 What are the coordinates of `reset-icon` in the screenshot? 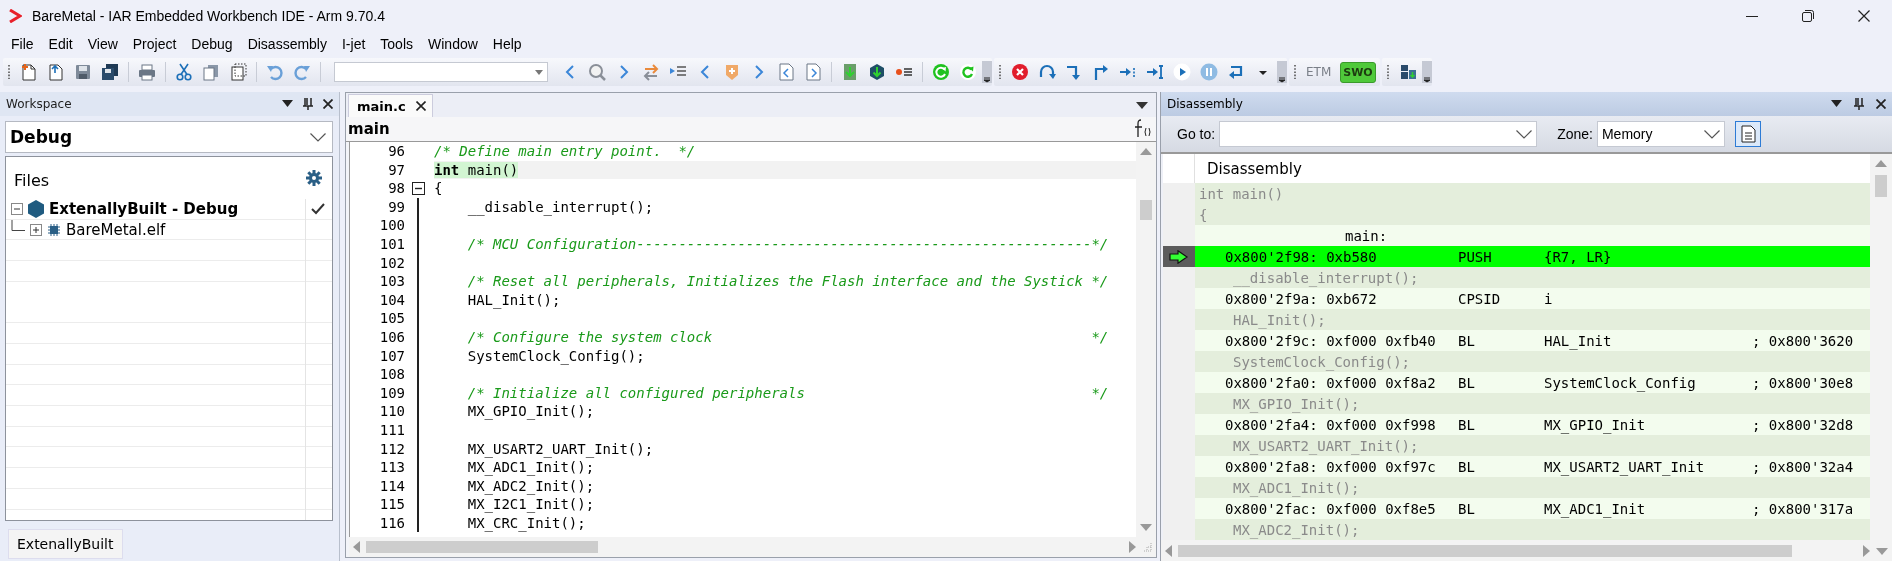 It's located at (941, 72).